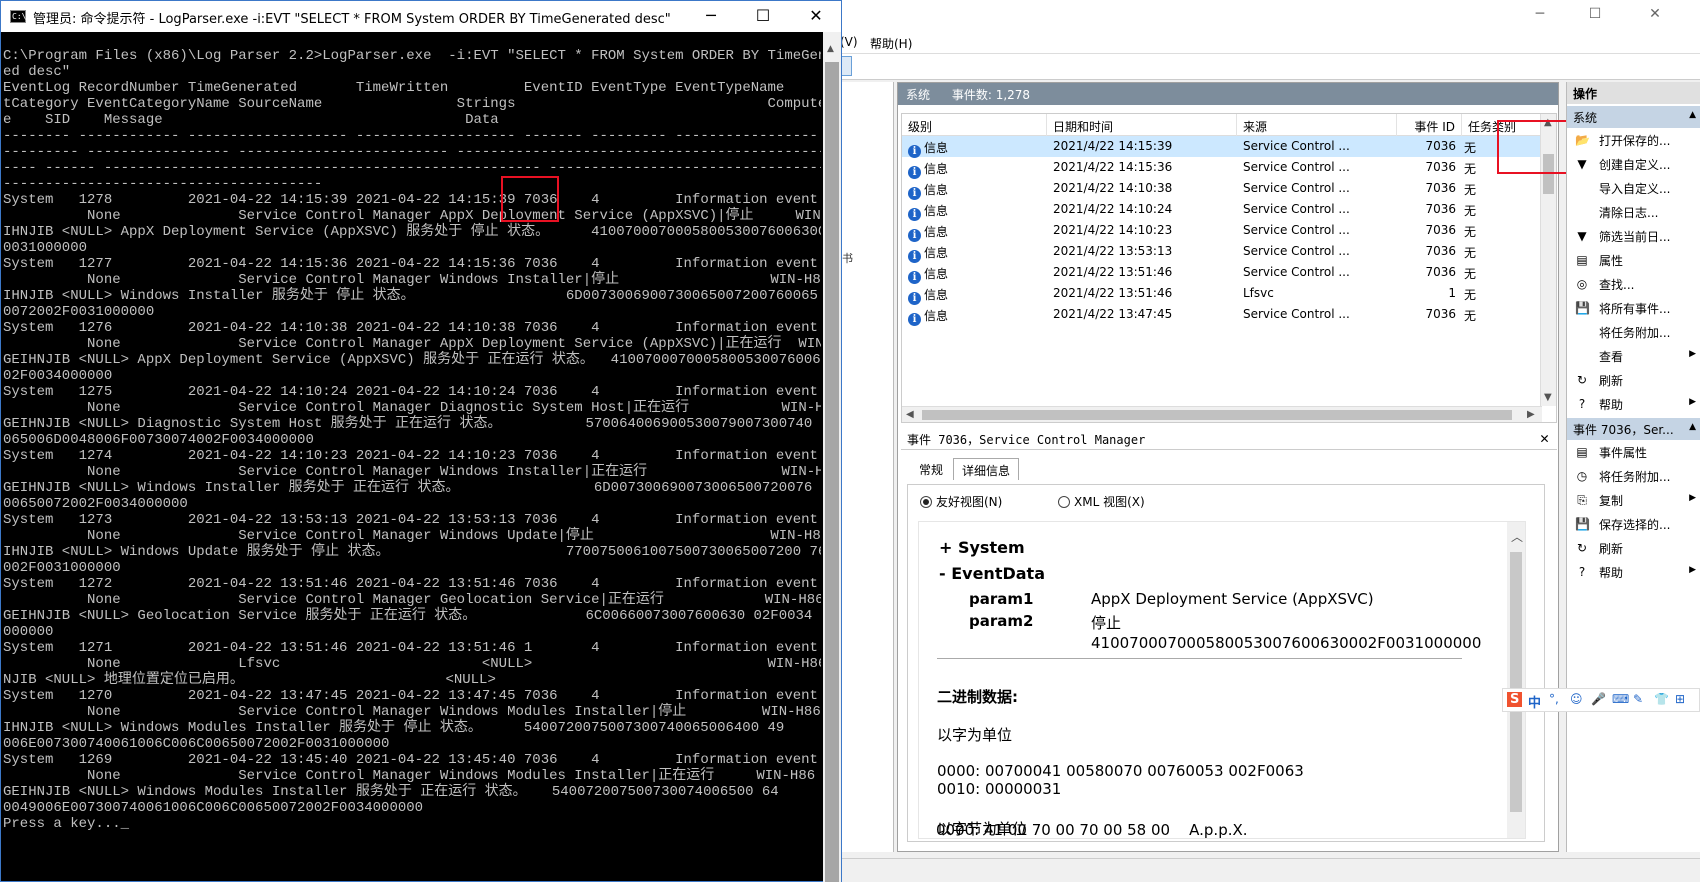  I want to click on console-maximize-button: ☐, so click(763, 15).